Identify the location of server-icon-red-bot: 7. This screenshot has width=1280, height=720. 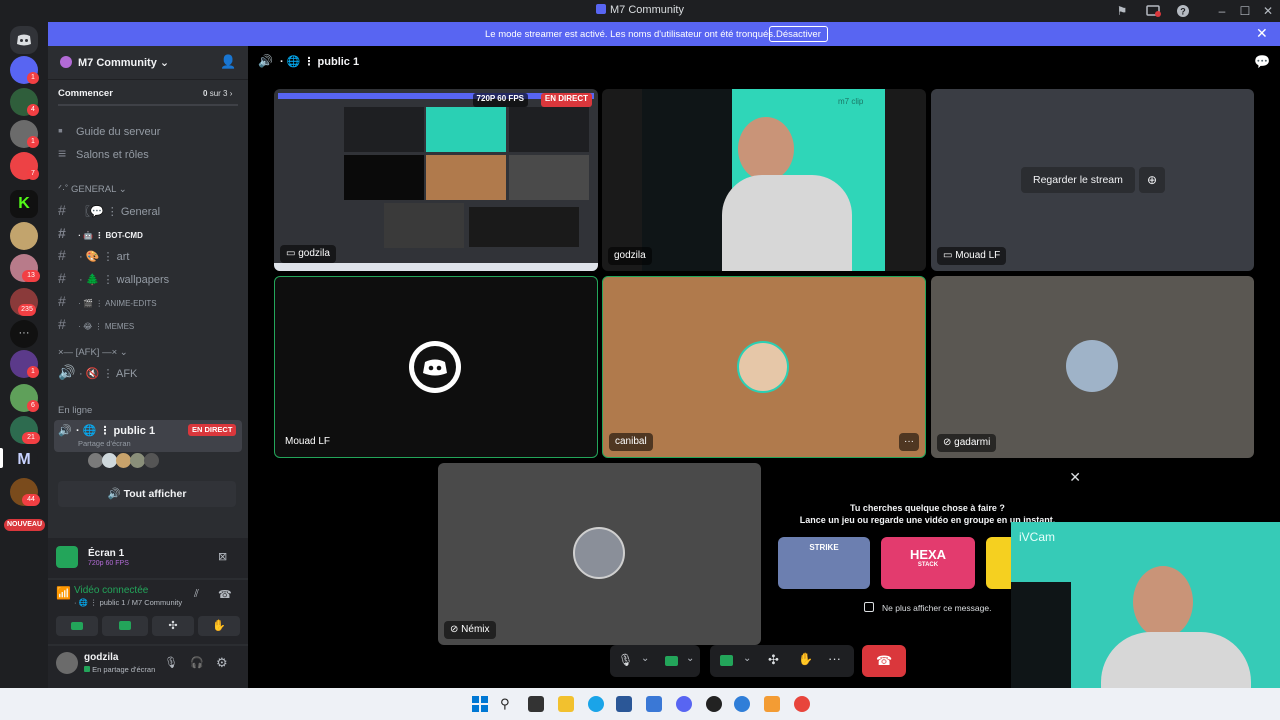
(24, 166).